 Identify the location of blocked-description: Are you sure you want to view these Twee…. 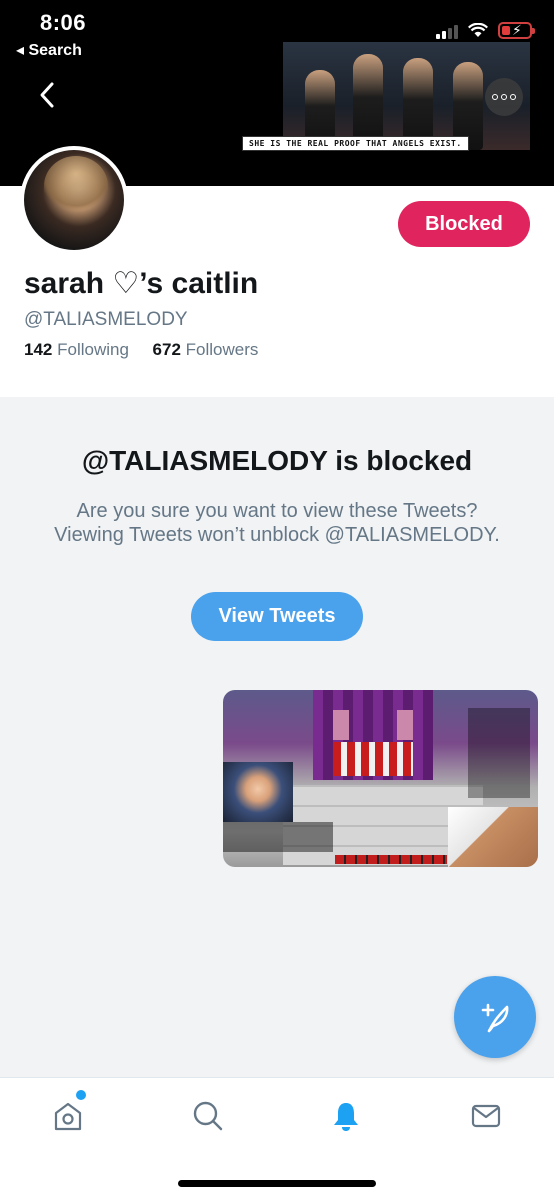
(277, 523).